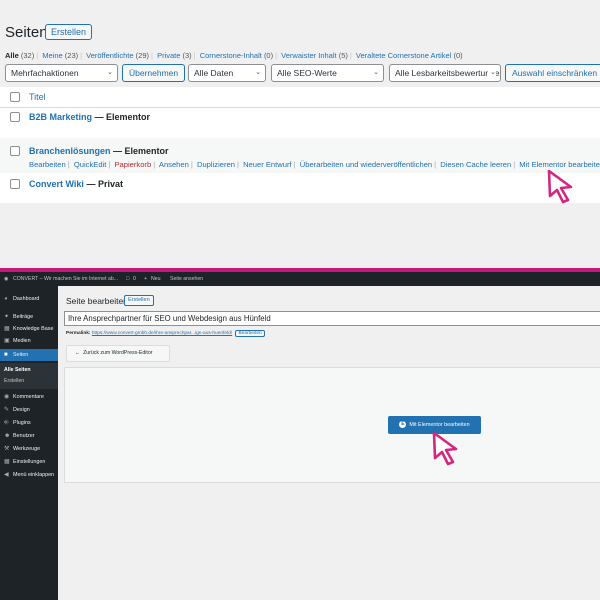 The image size is (600, 600). I want to click on page-link: Branchenlösungen, so click(70, 151).